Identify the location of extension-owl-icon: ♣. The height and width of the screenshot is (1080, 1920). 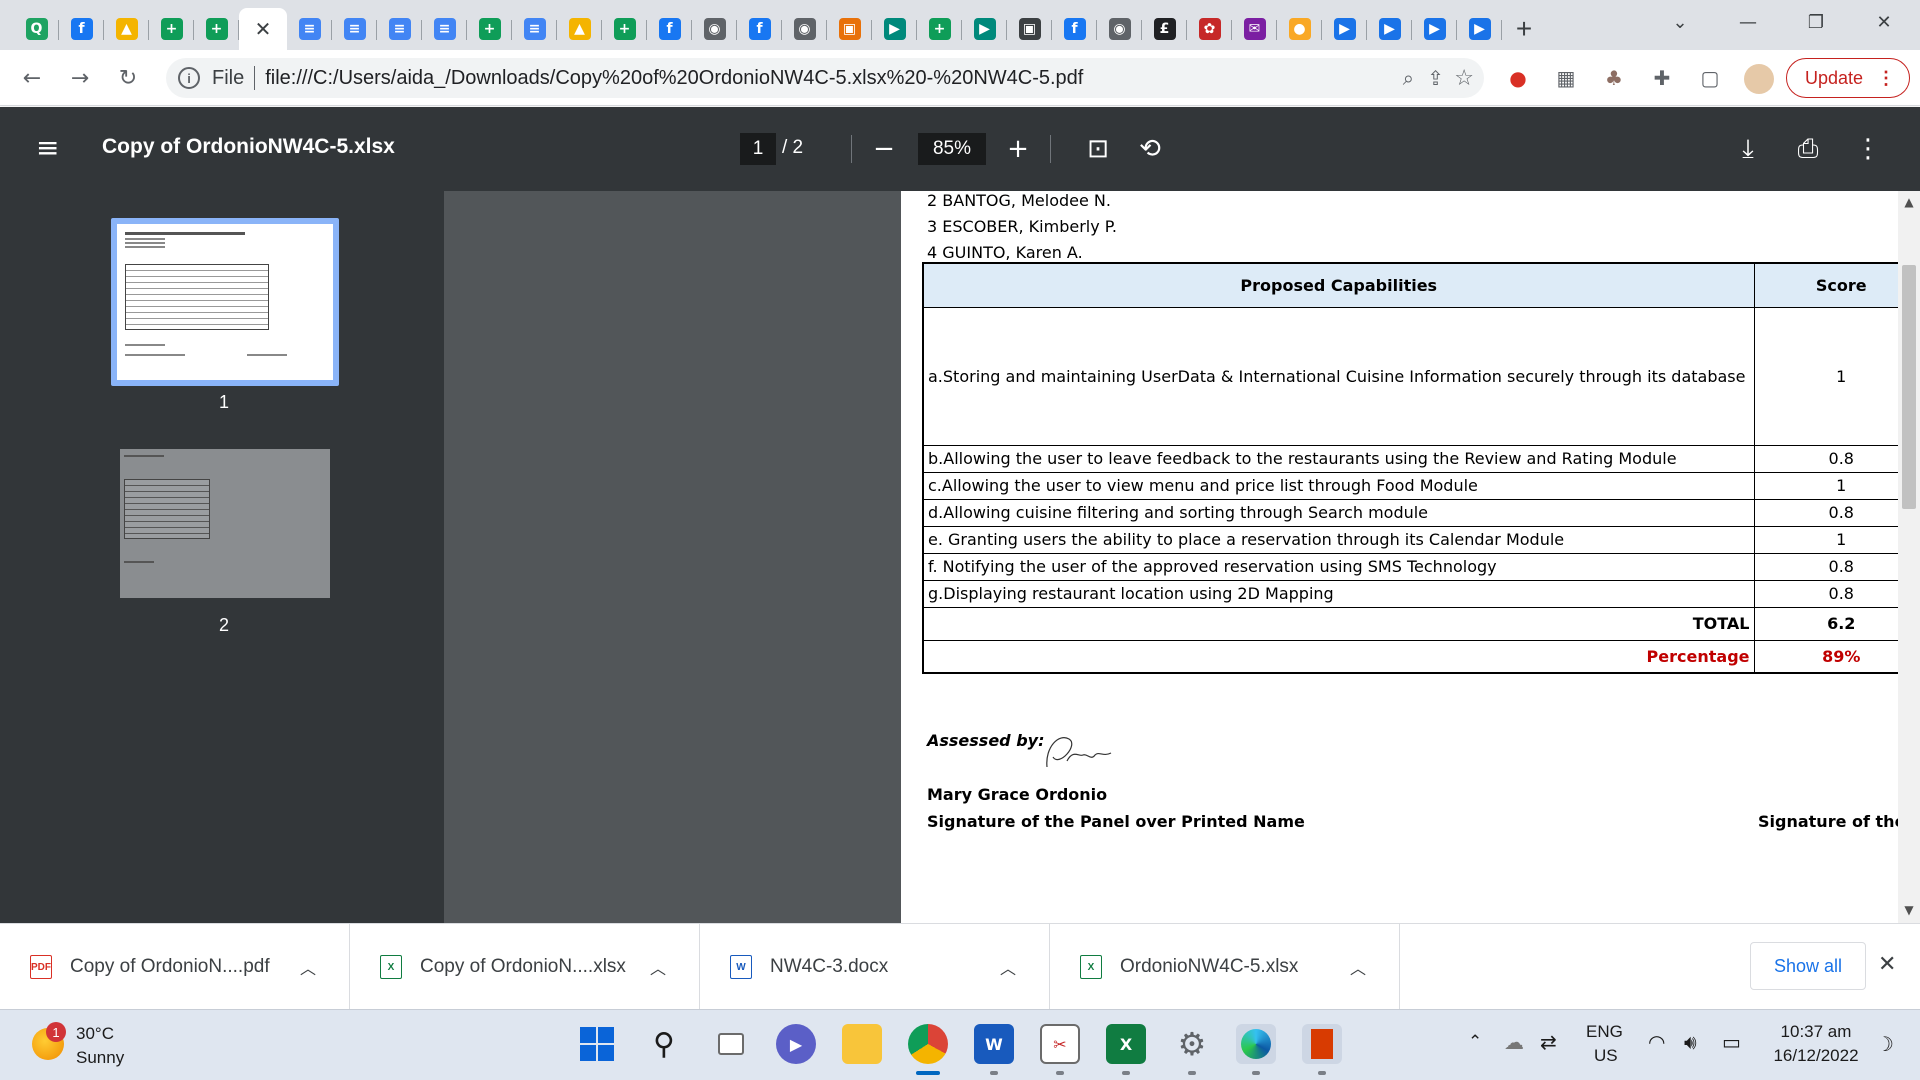
(1614, 78).